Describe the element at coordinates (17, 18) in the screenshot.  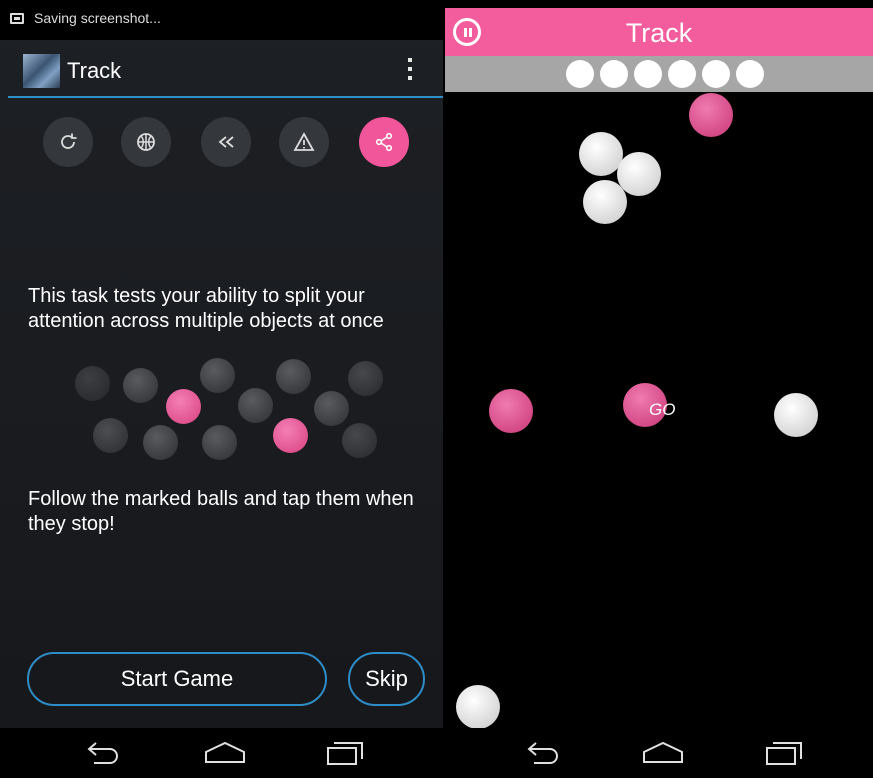
I see `screenshot-icon` at that location.